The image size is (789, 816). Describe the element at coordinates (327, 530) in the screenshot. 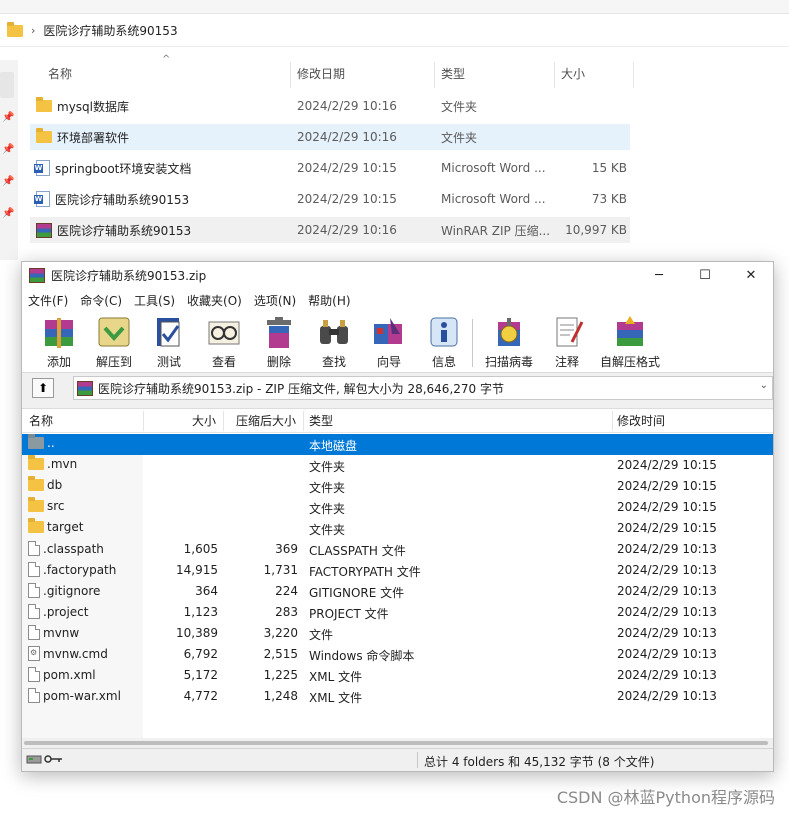

I see `entry-type: 文件夹` at that location.